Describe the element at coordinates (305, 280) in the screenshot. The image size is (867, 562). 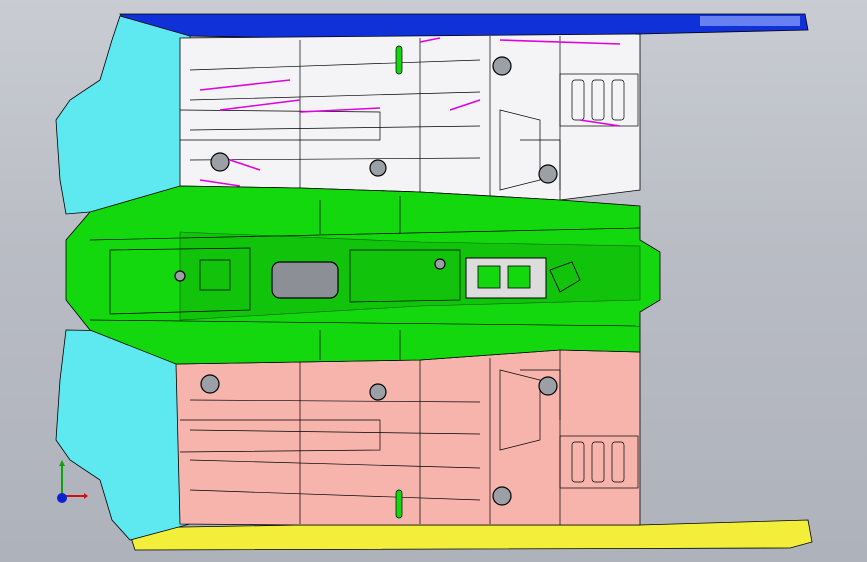
I see `tunnel-access-opening` at that location.